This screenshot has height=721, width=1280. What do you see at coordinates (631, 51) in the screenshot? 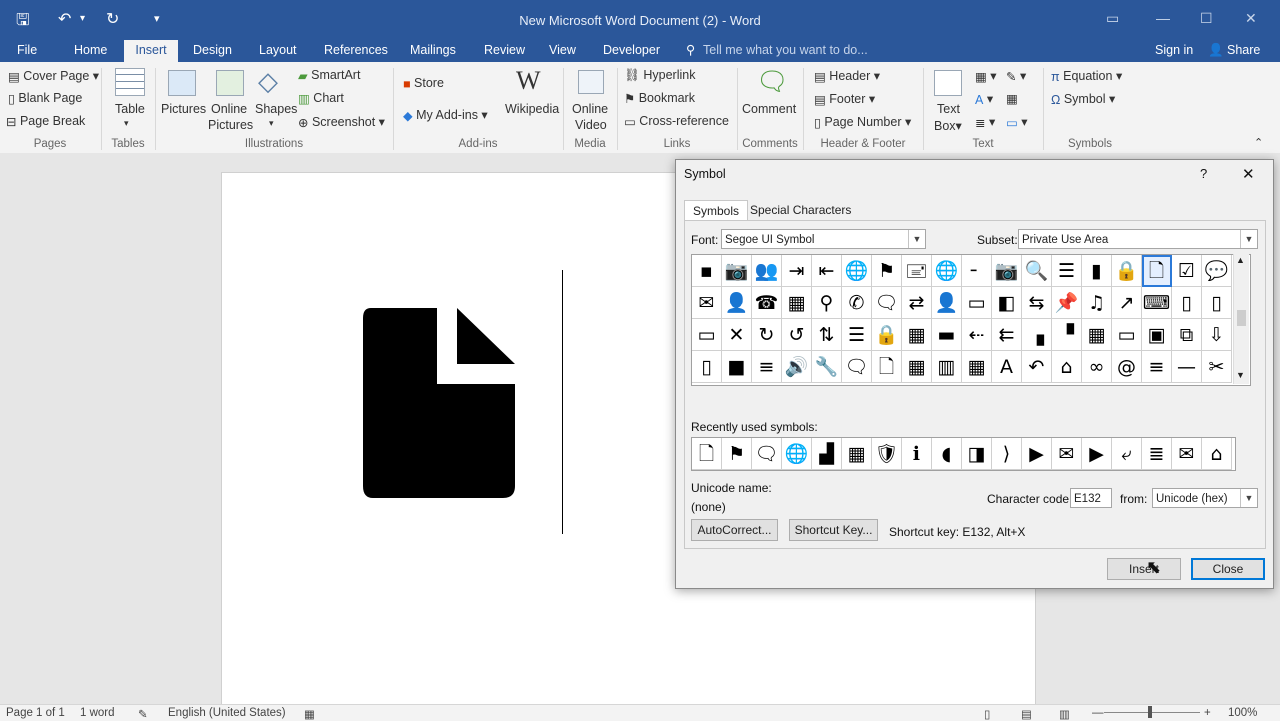
I see `tab-developer: Developer` at bounding box center [631, 51].